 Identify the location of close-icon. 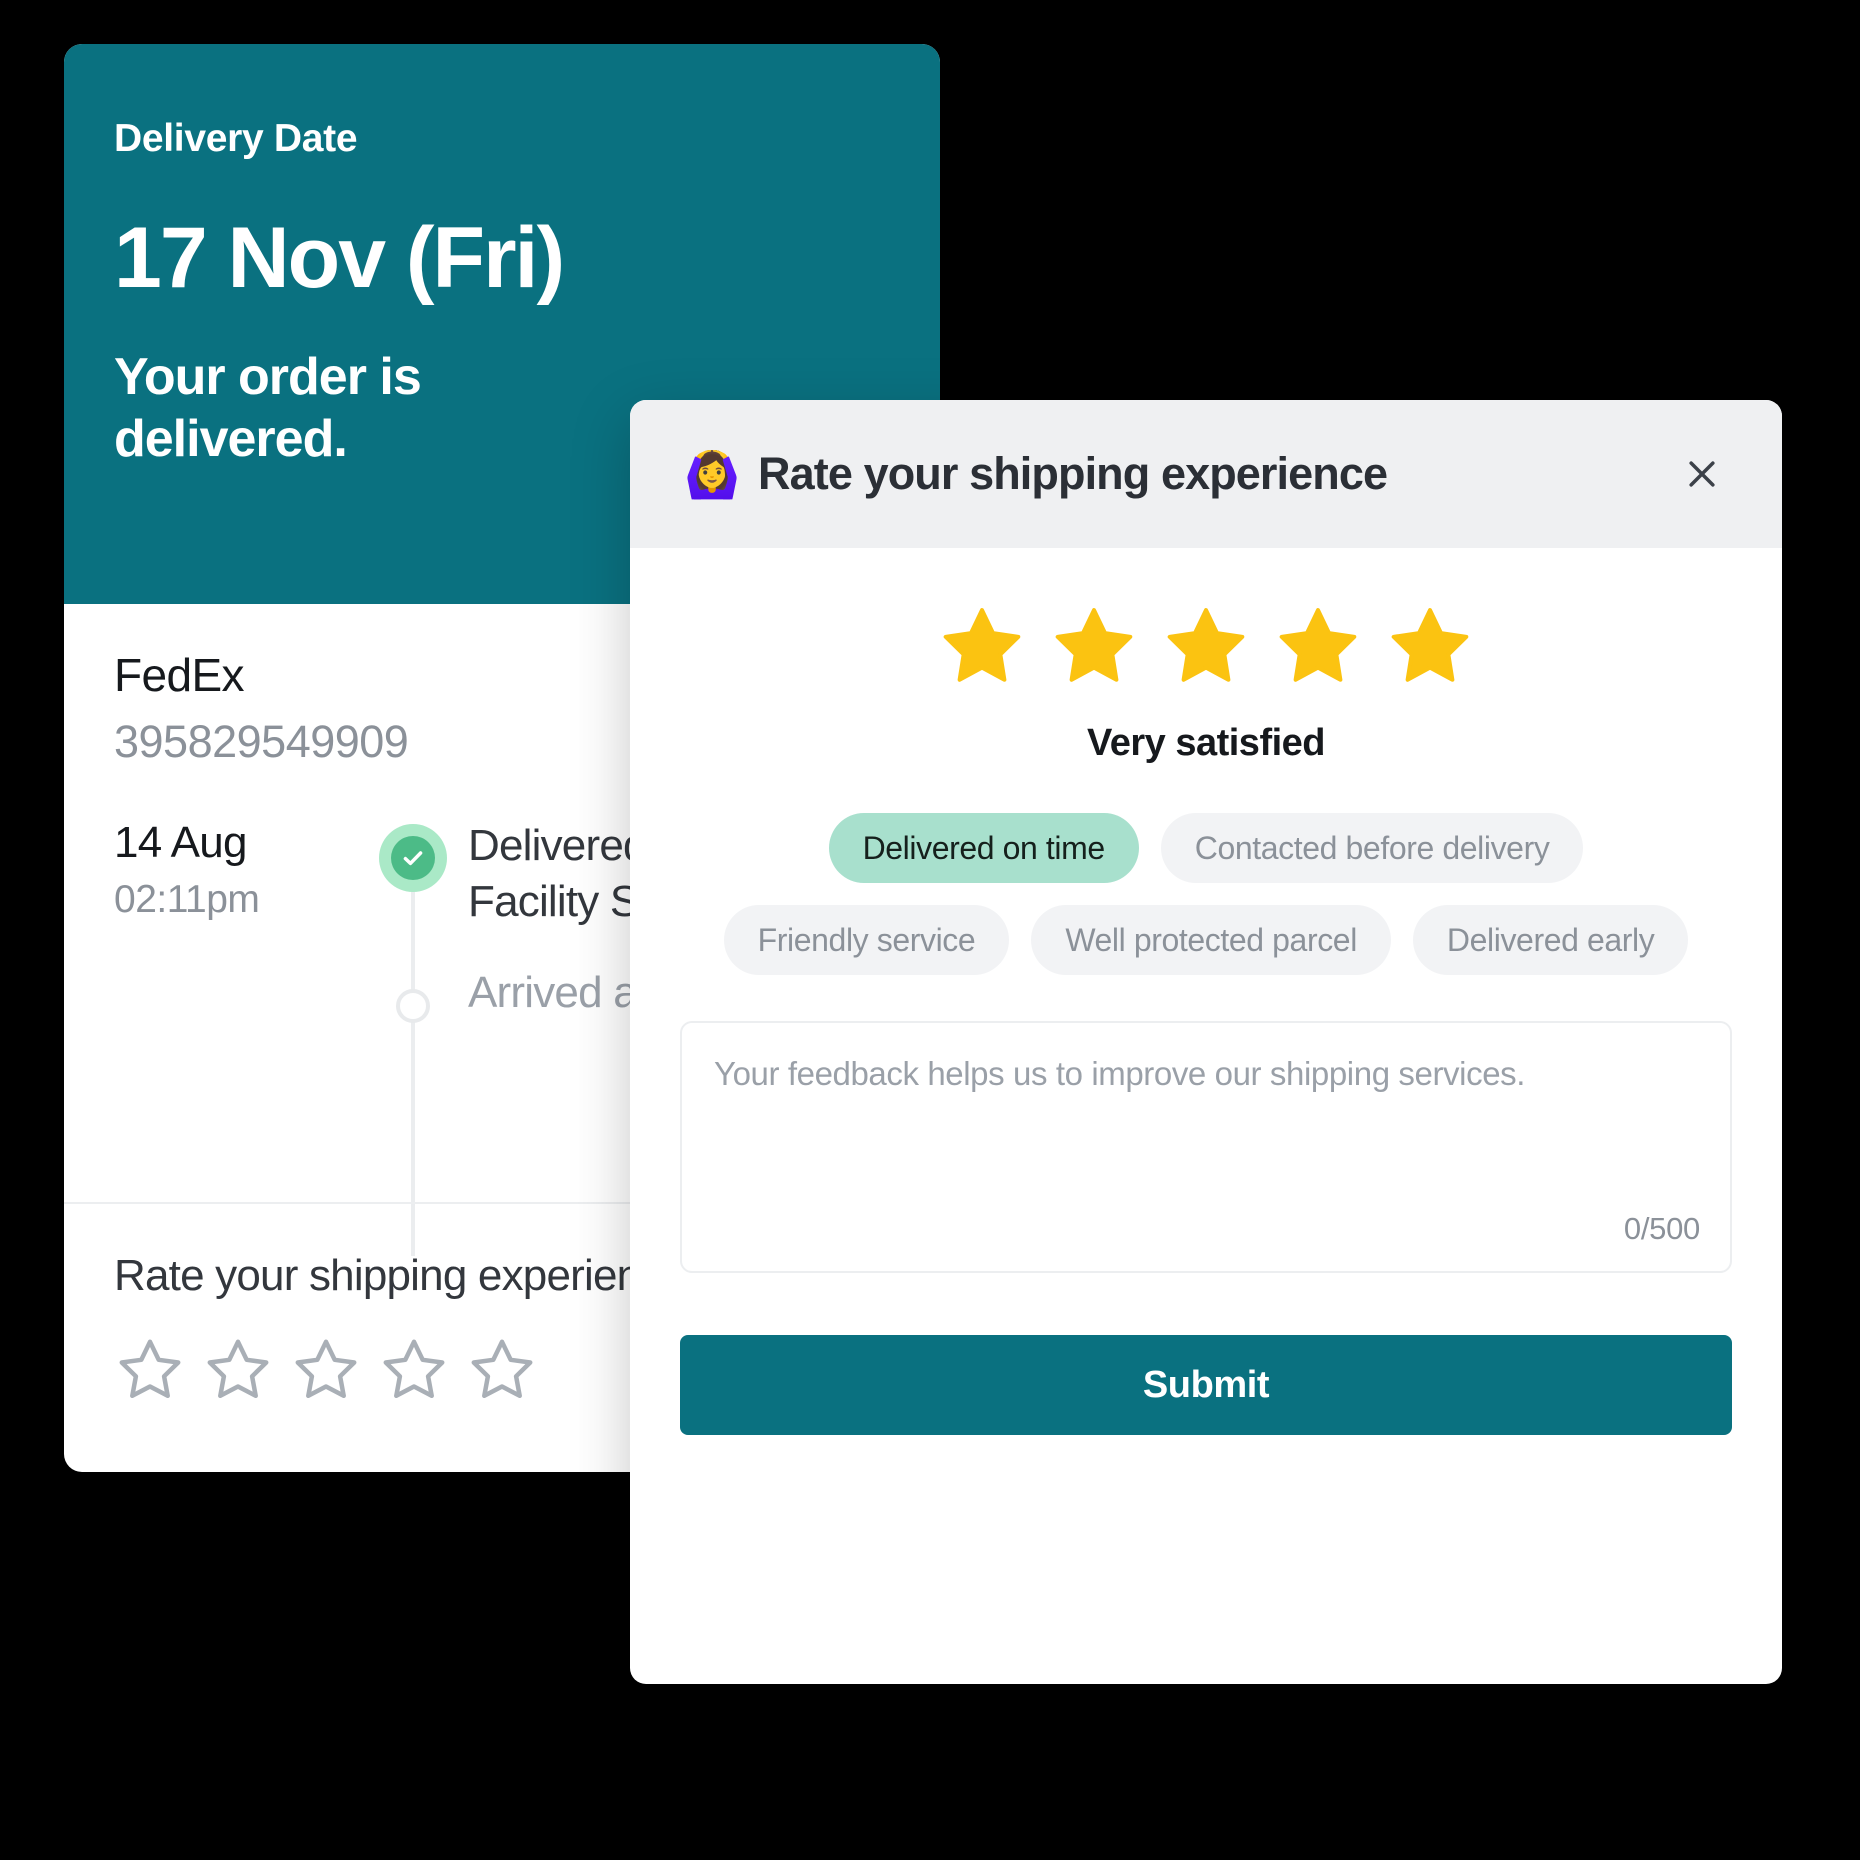
(1702, 474).